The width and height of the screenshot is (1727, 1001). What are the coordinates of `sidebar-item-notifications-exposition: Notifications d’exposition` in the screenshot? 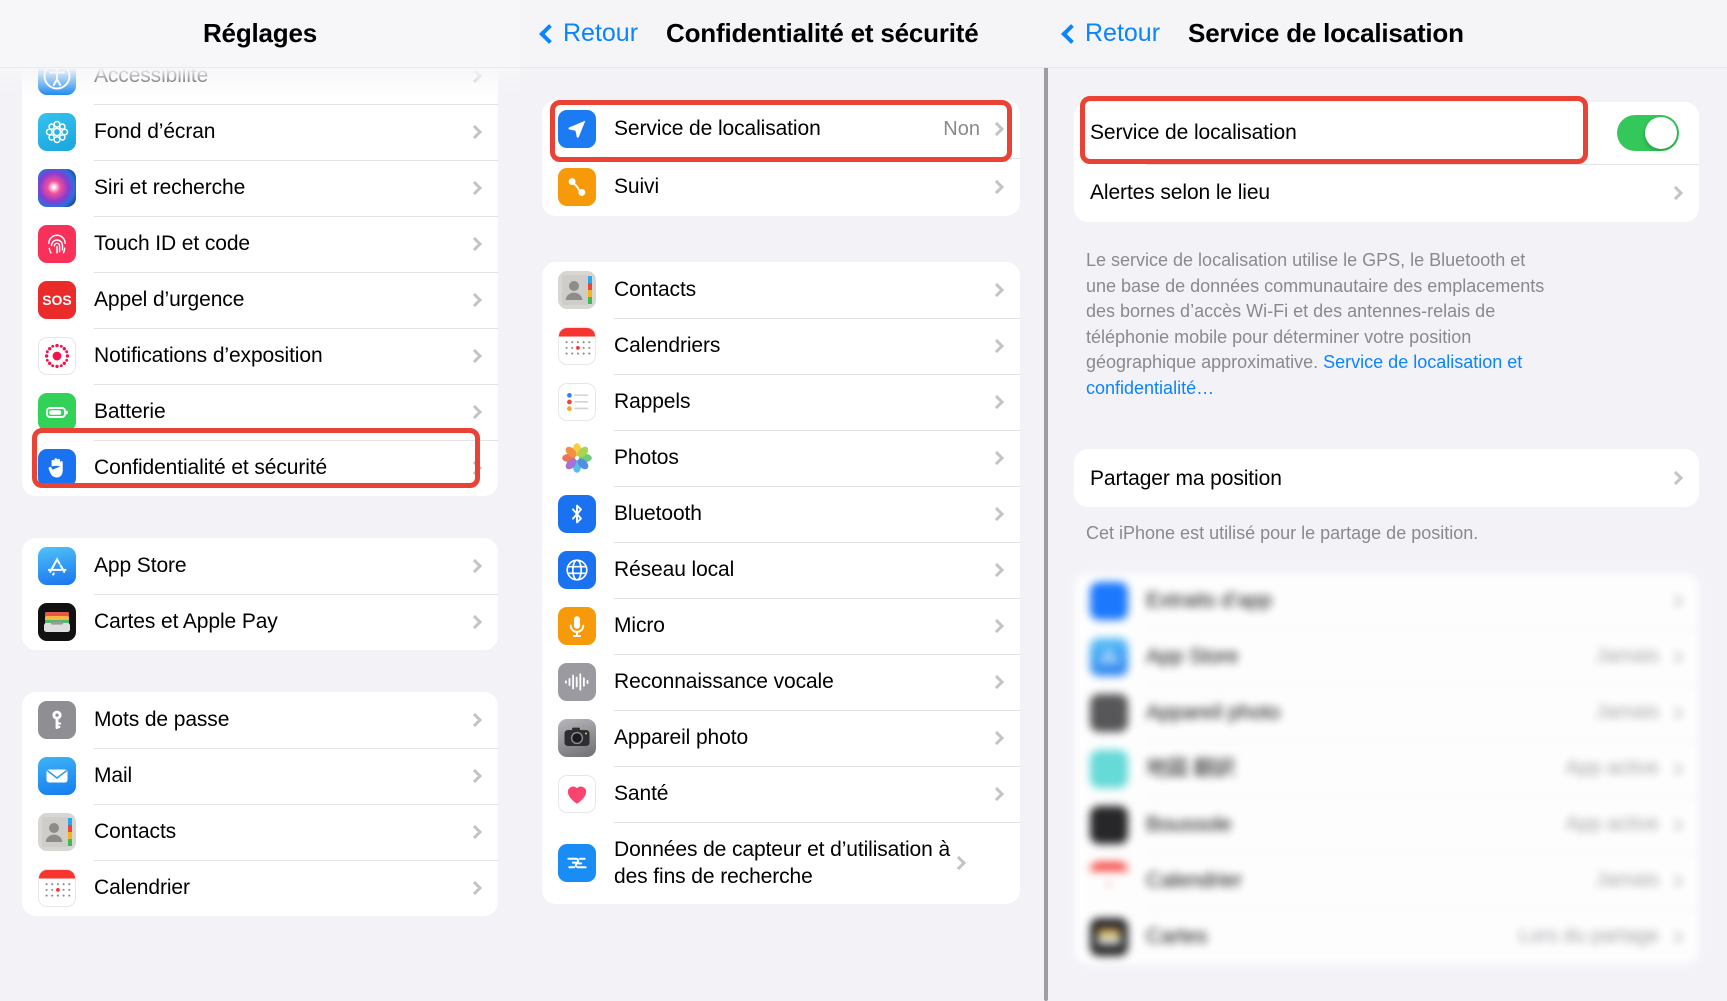 It's located at (260, 356).